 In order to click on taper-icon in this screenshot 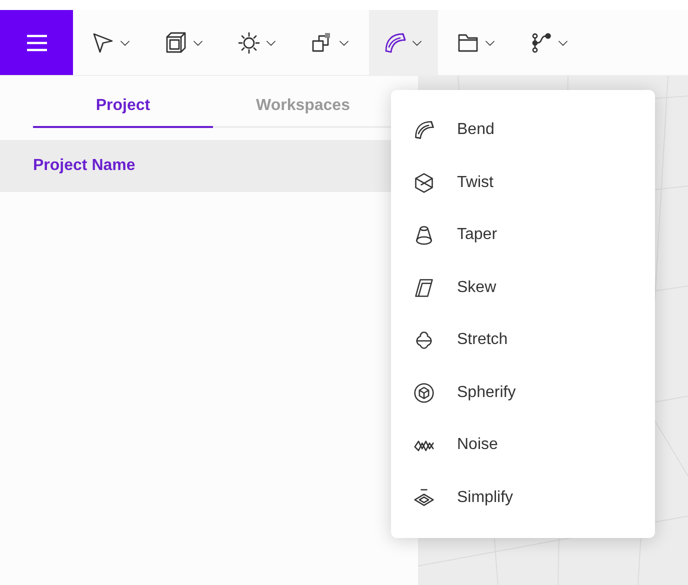, I will do `click(424, 235)`.